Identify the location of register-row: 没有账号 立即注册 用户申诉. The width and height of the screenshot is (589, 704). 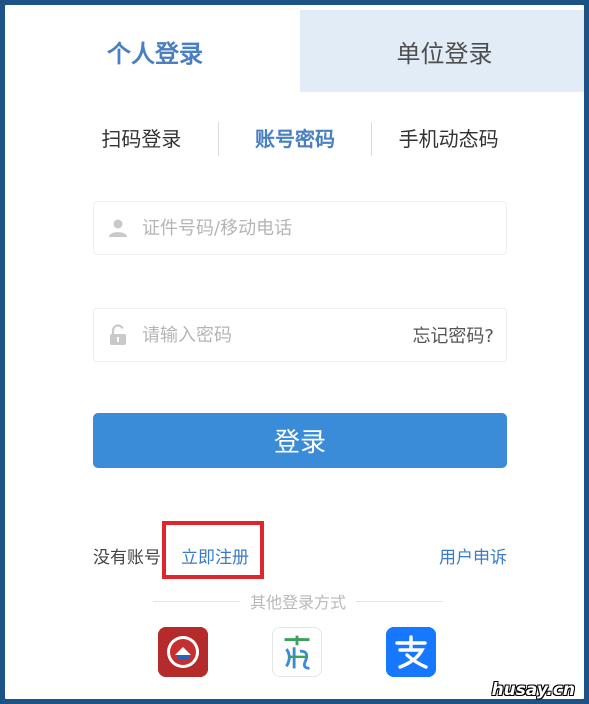
(300, 550).